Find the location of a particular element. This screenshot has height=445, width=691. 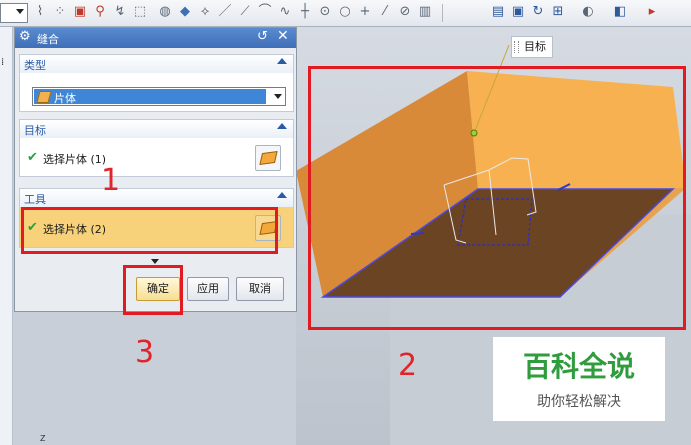

expand-more-icon is located at coordinates (155, 261).